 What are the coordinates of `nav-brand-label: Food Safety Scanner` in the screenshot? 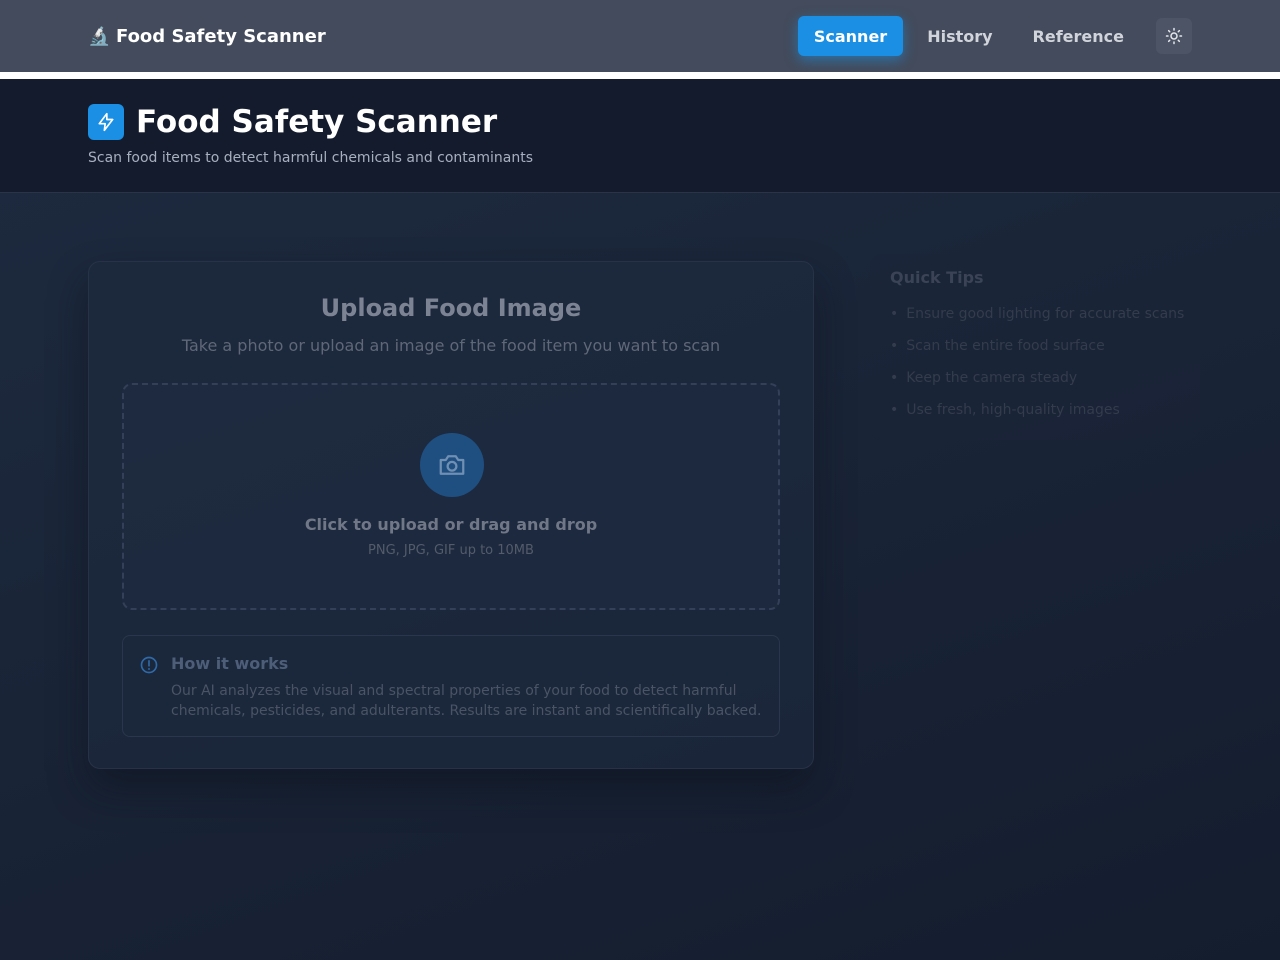 It's located at (221, 36).